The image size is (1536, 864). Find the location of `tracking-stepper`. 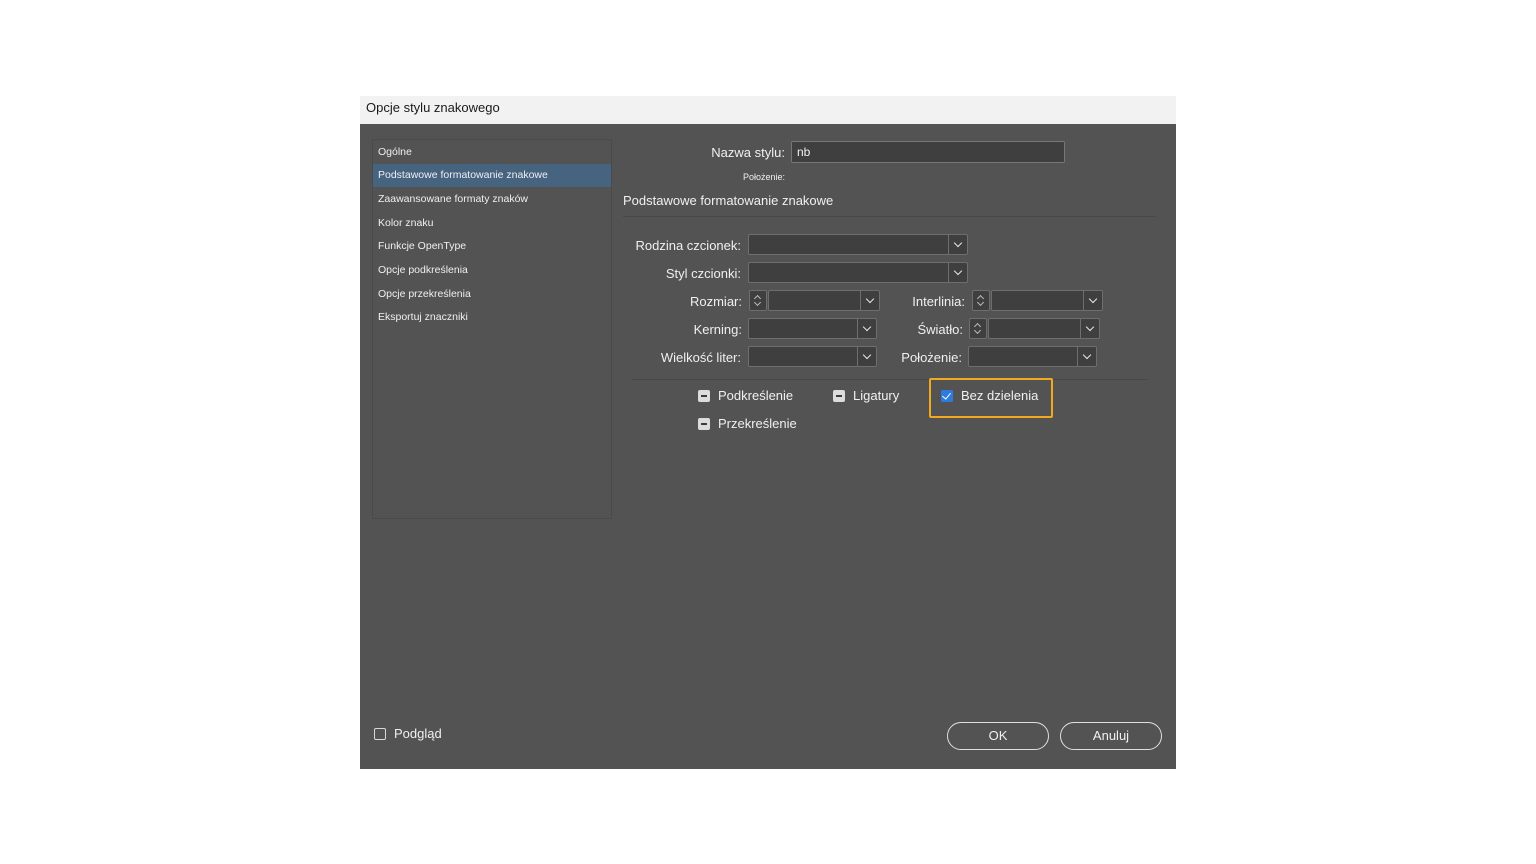

tracking-stepper is located at coordinates (978, 328).